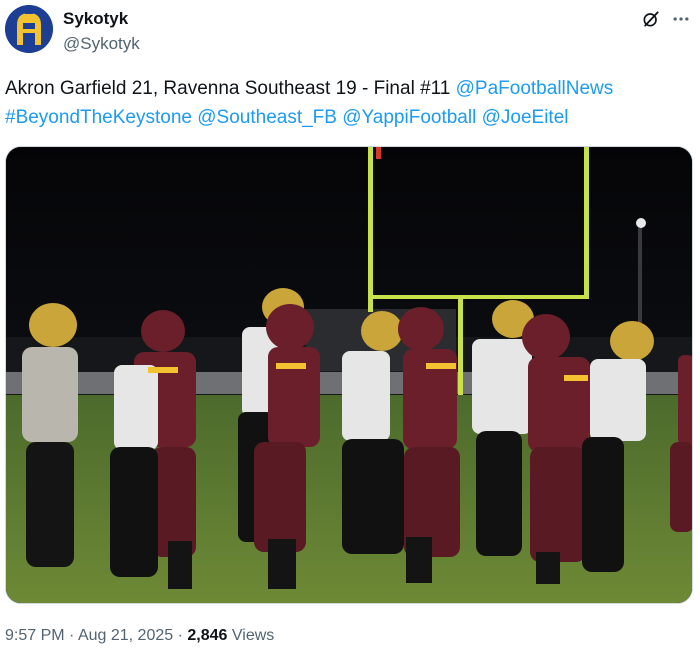 This screenshot has width=700, height=655. Describe the element at coordinates (267, 117) in the screenshot. I see `mention-southeast-fb: @Southeast_FB` at that location.